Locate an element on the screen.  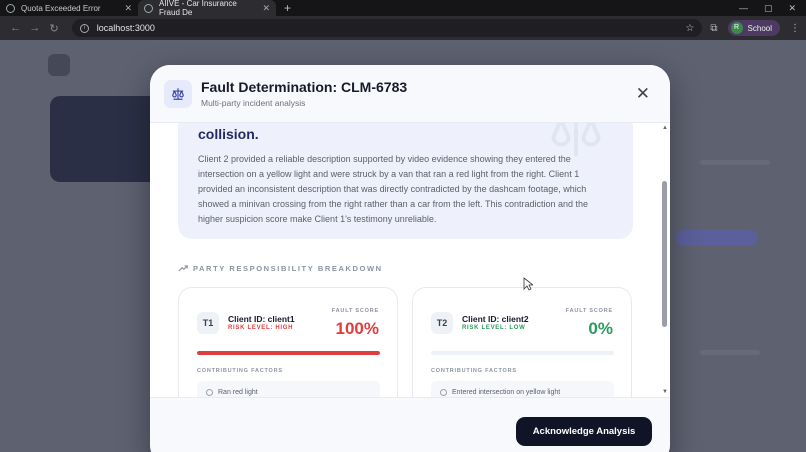
menu-kebab-icon: ⋮ is located at coordinates (795, 28).